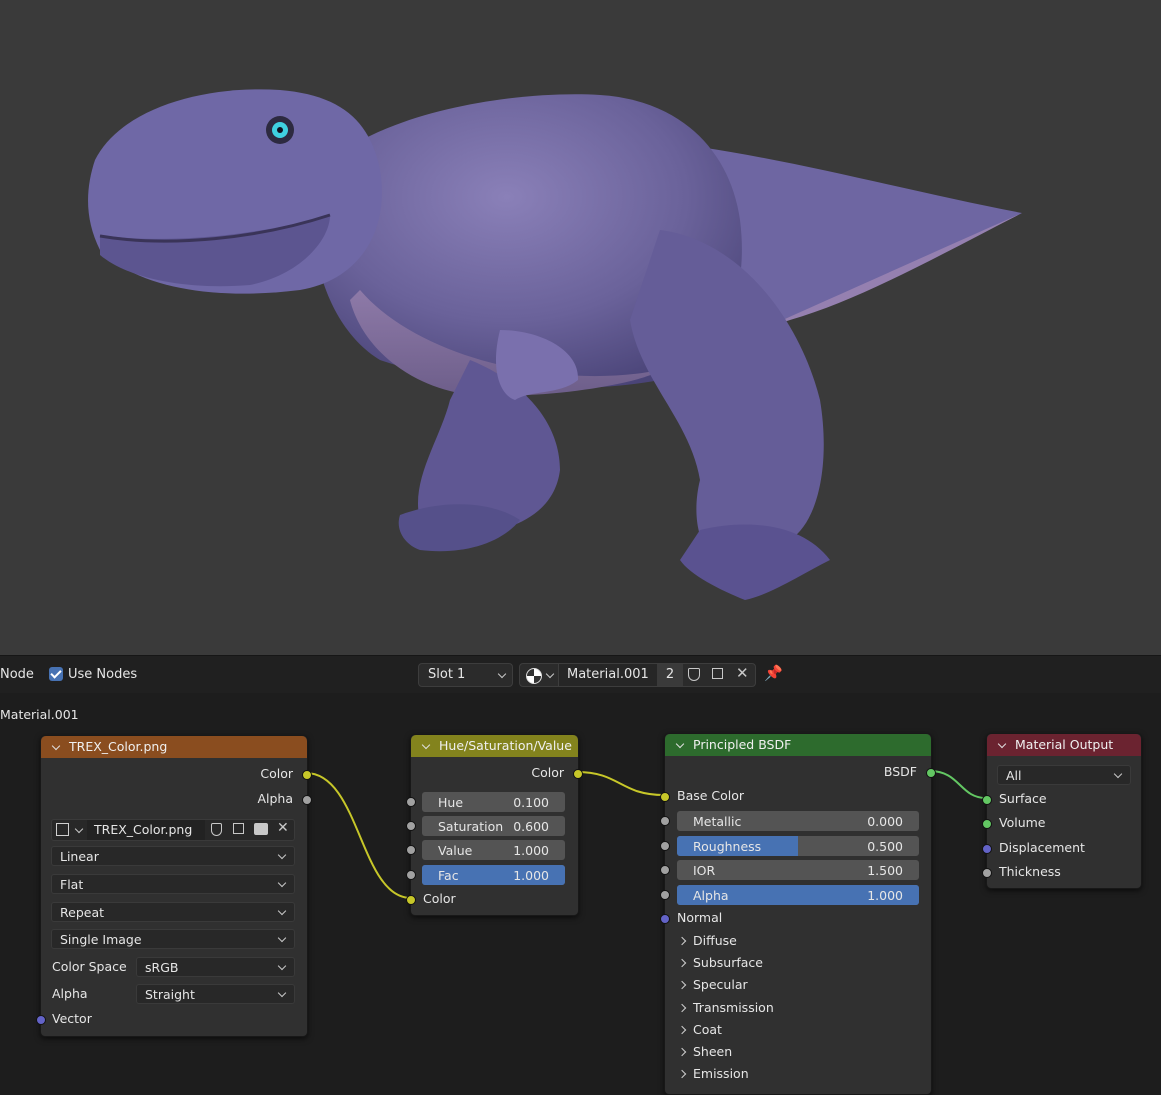 This screenshot has height=1095, width=1161. I want to click on use-nodes-checkbox, so click(56, 674).